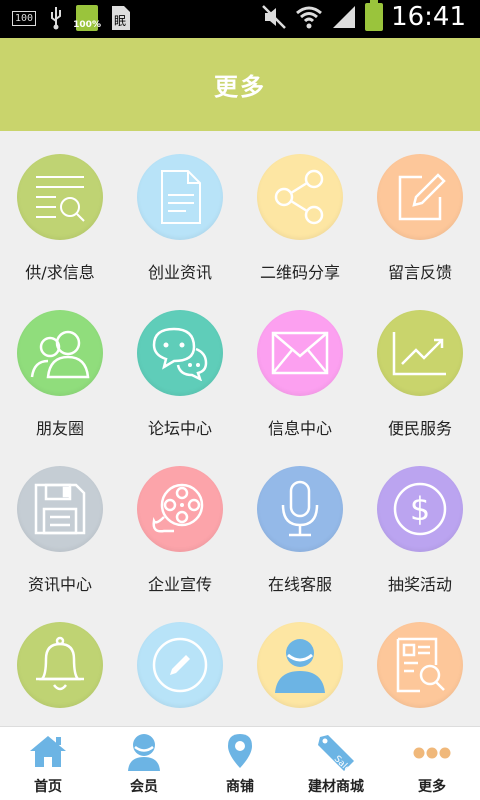 This screenshot has height=800, width=480. I want to click on grid-item-label: 企业宣传, so click(179, 584).